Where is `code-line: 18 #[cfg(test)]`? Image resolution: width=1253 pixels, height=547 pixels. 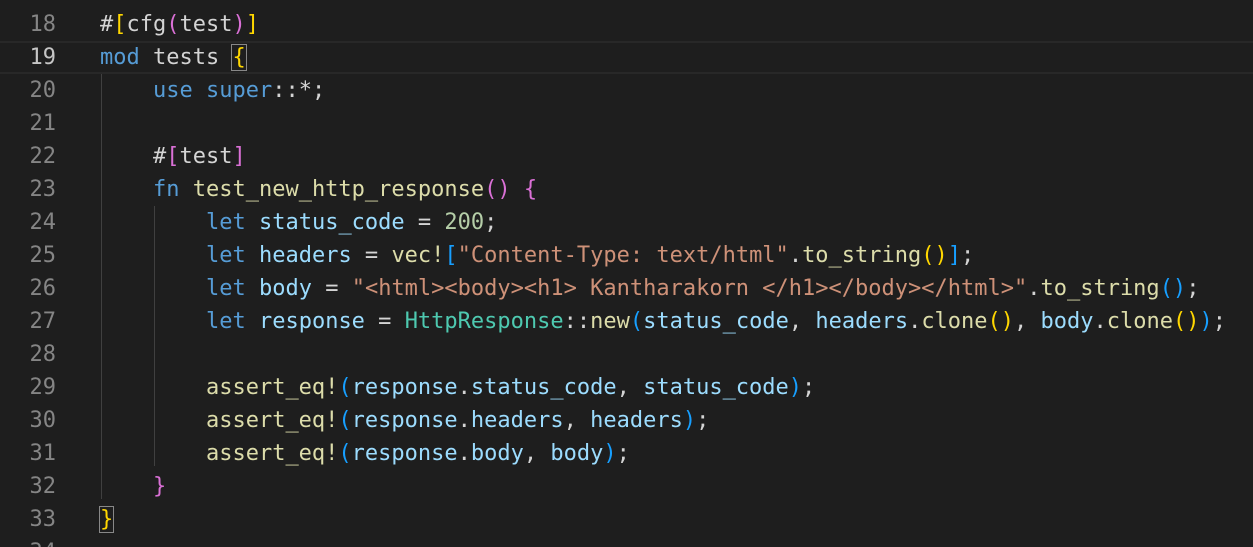 code-line: 18 #[cfg(test)] is located at coordinates (626, 24).